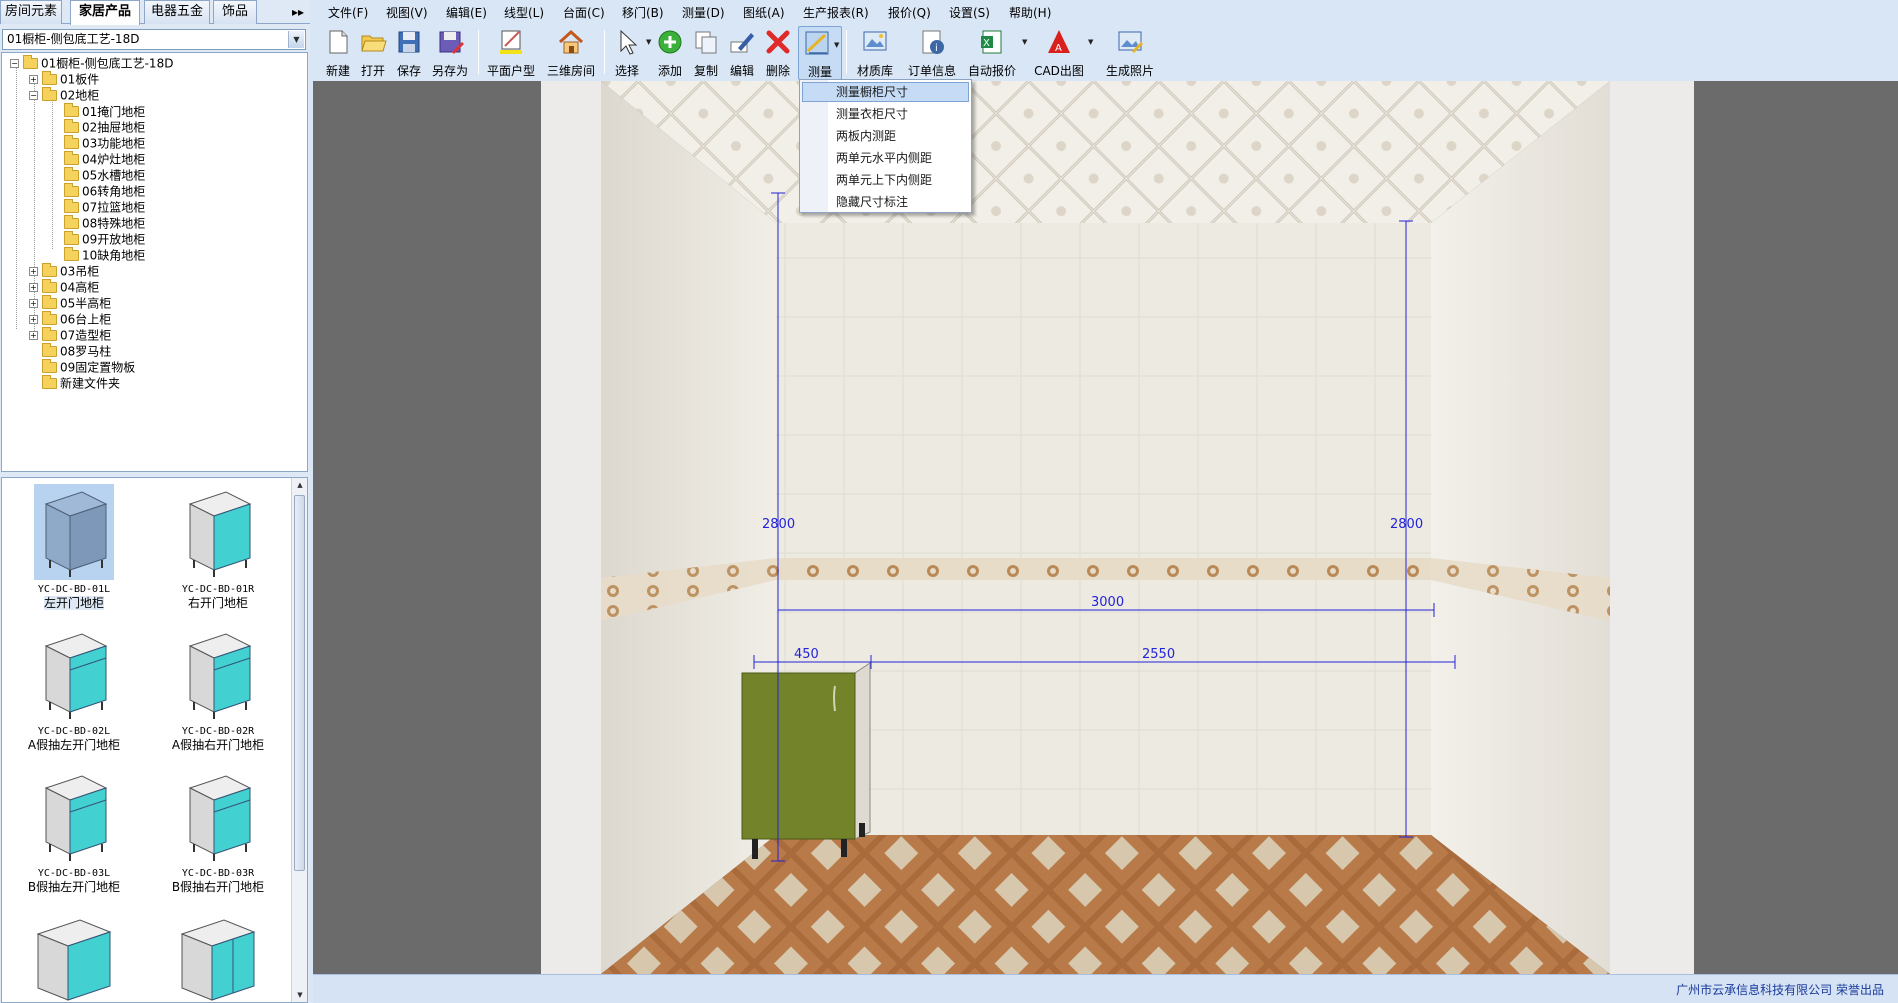  I want to click on save-button: 保存, so click(409, 53).